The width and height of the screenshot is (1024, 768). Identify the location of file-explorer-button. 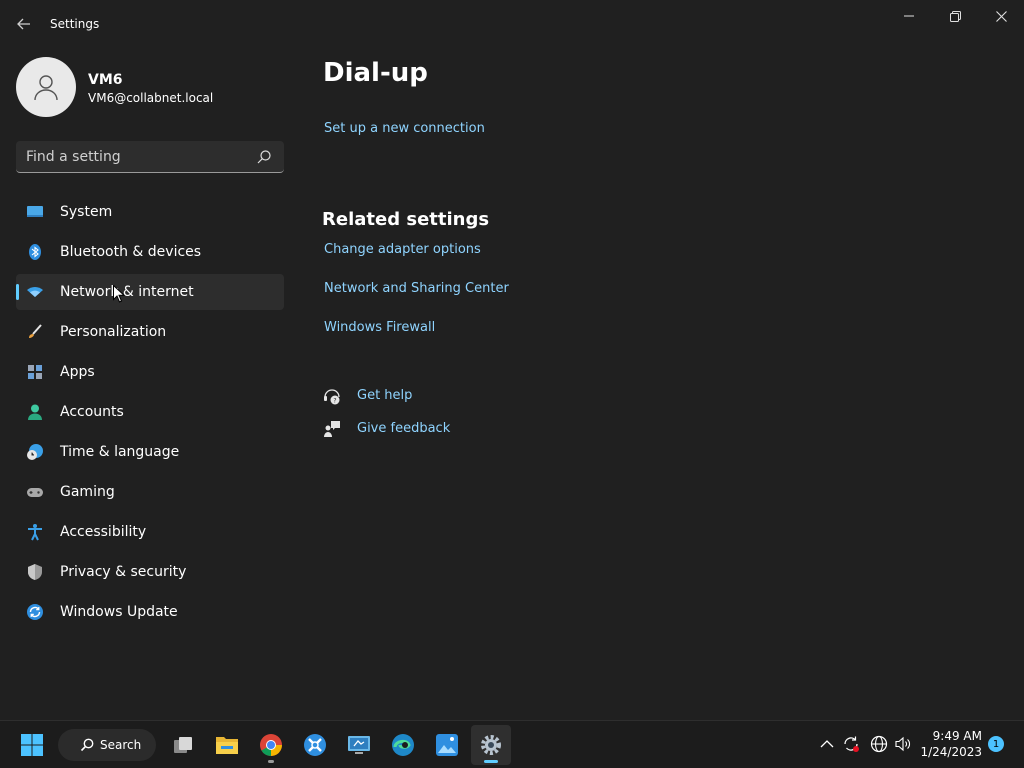
(227, 745).